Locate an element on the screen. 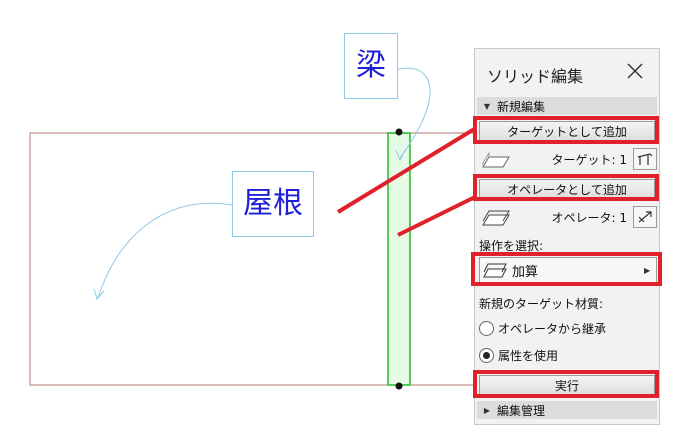  operator-row: オペレータ: 1 is located at coordinates (568, 217).